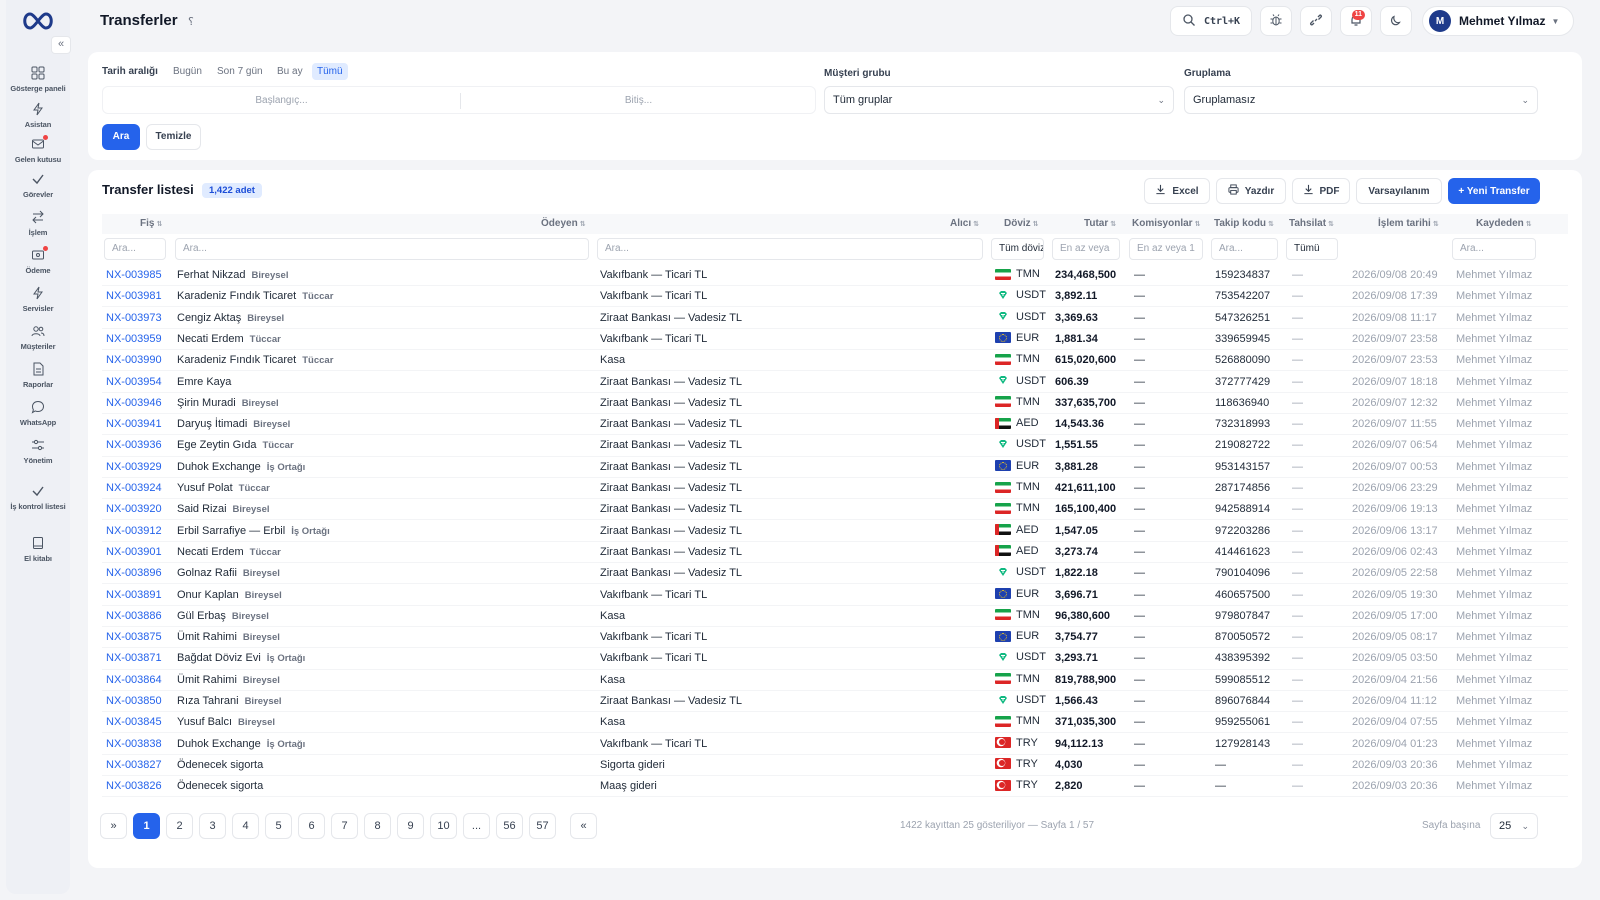 The width and height of the screenshot is (1600, 900). What do you see at coordinates (134, 339) in the screenshot?
I see `fis-link: NX-003959` at bounding box center [134, 339].